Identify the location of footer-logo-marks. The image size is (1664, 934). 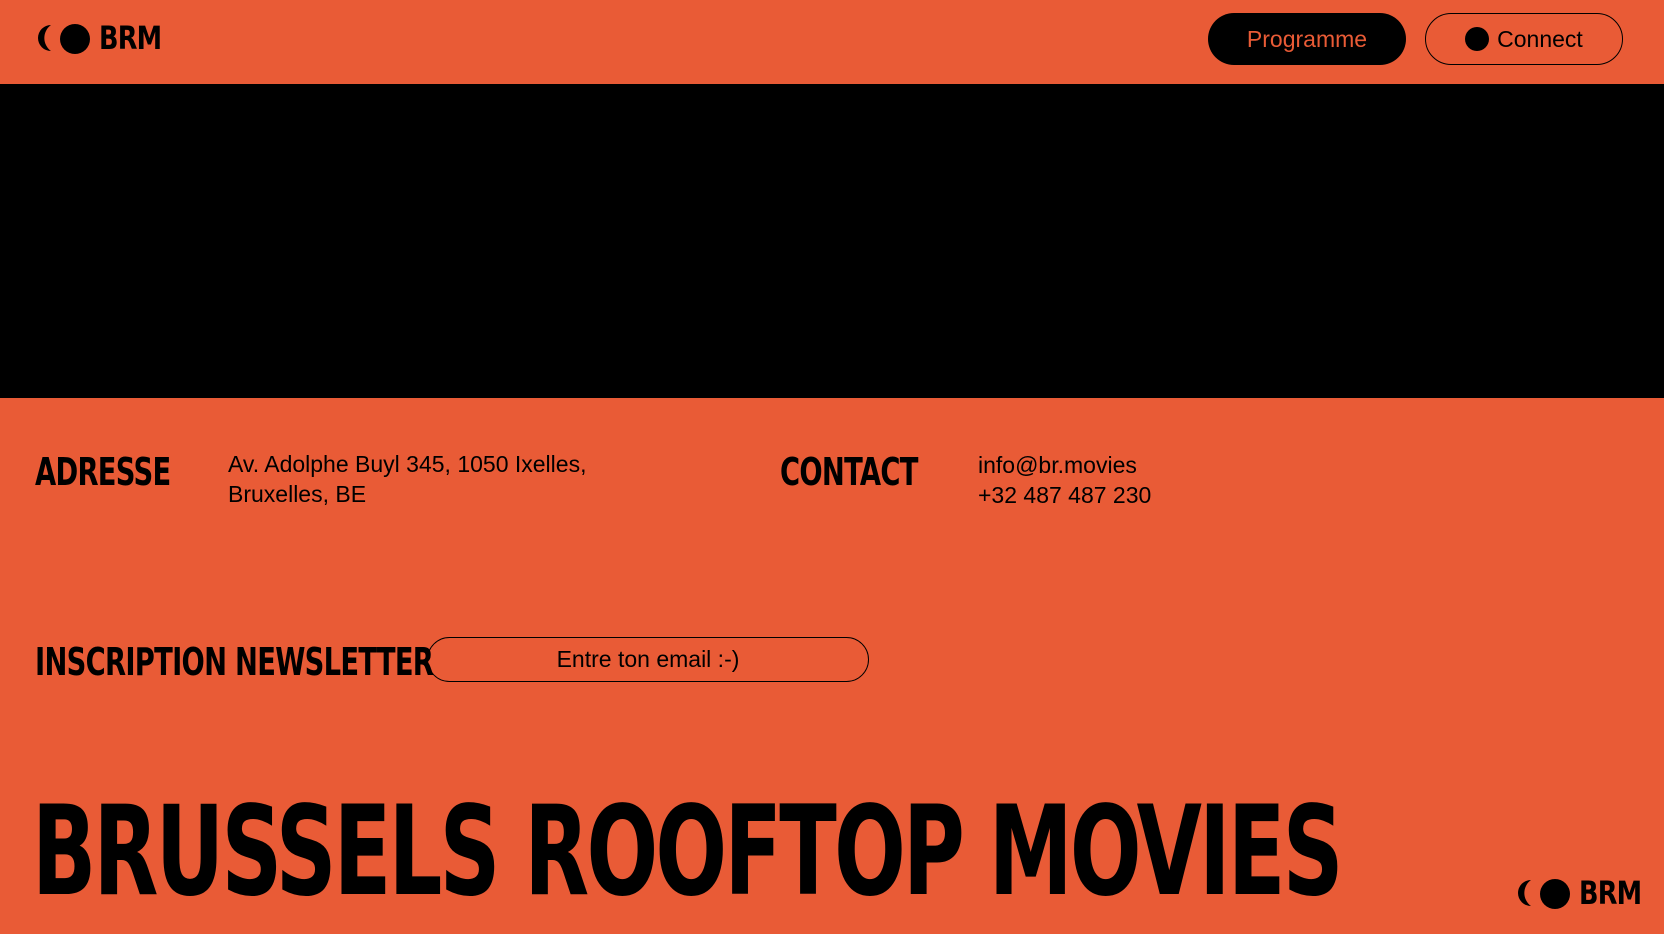
(1543, 893).